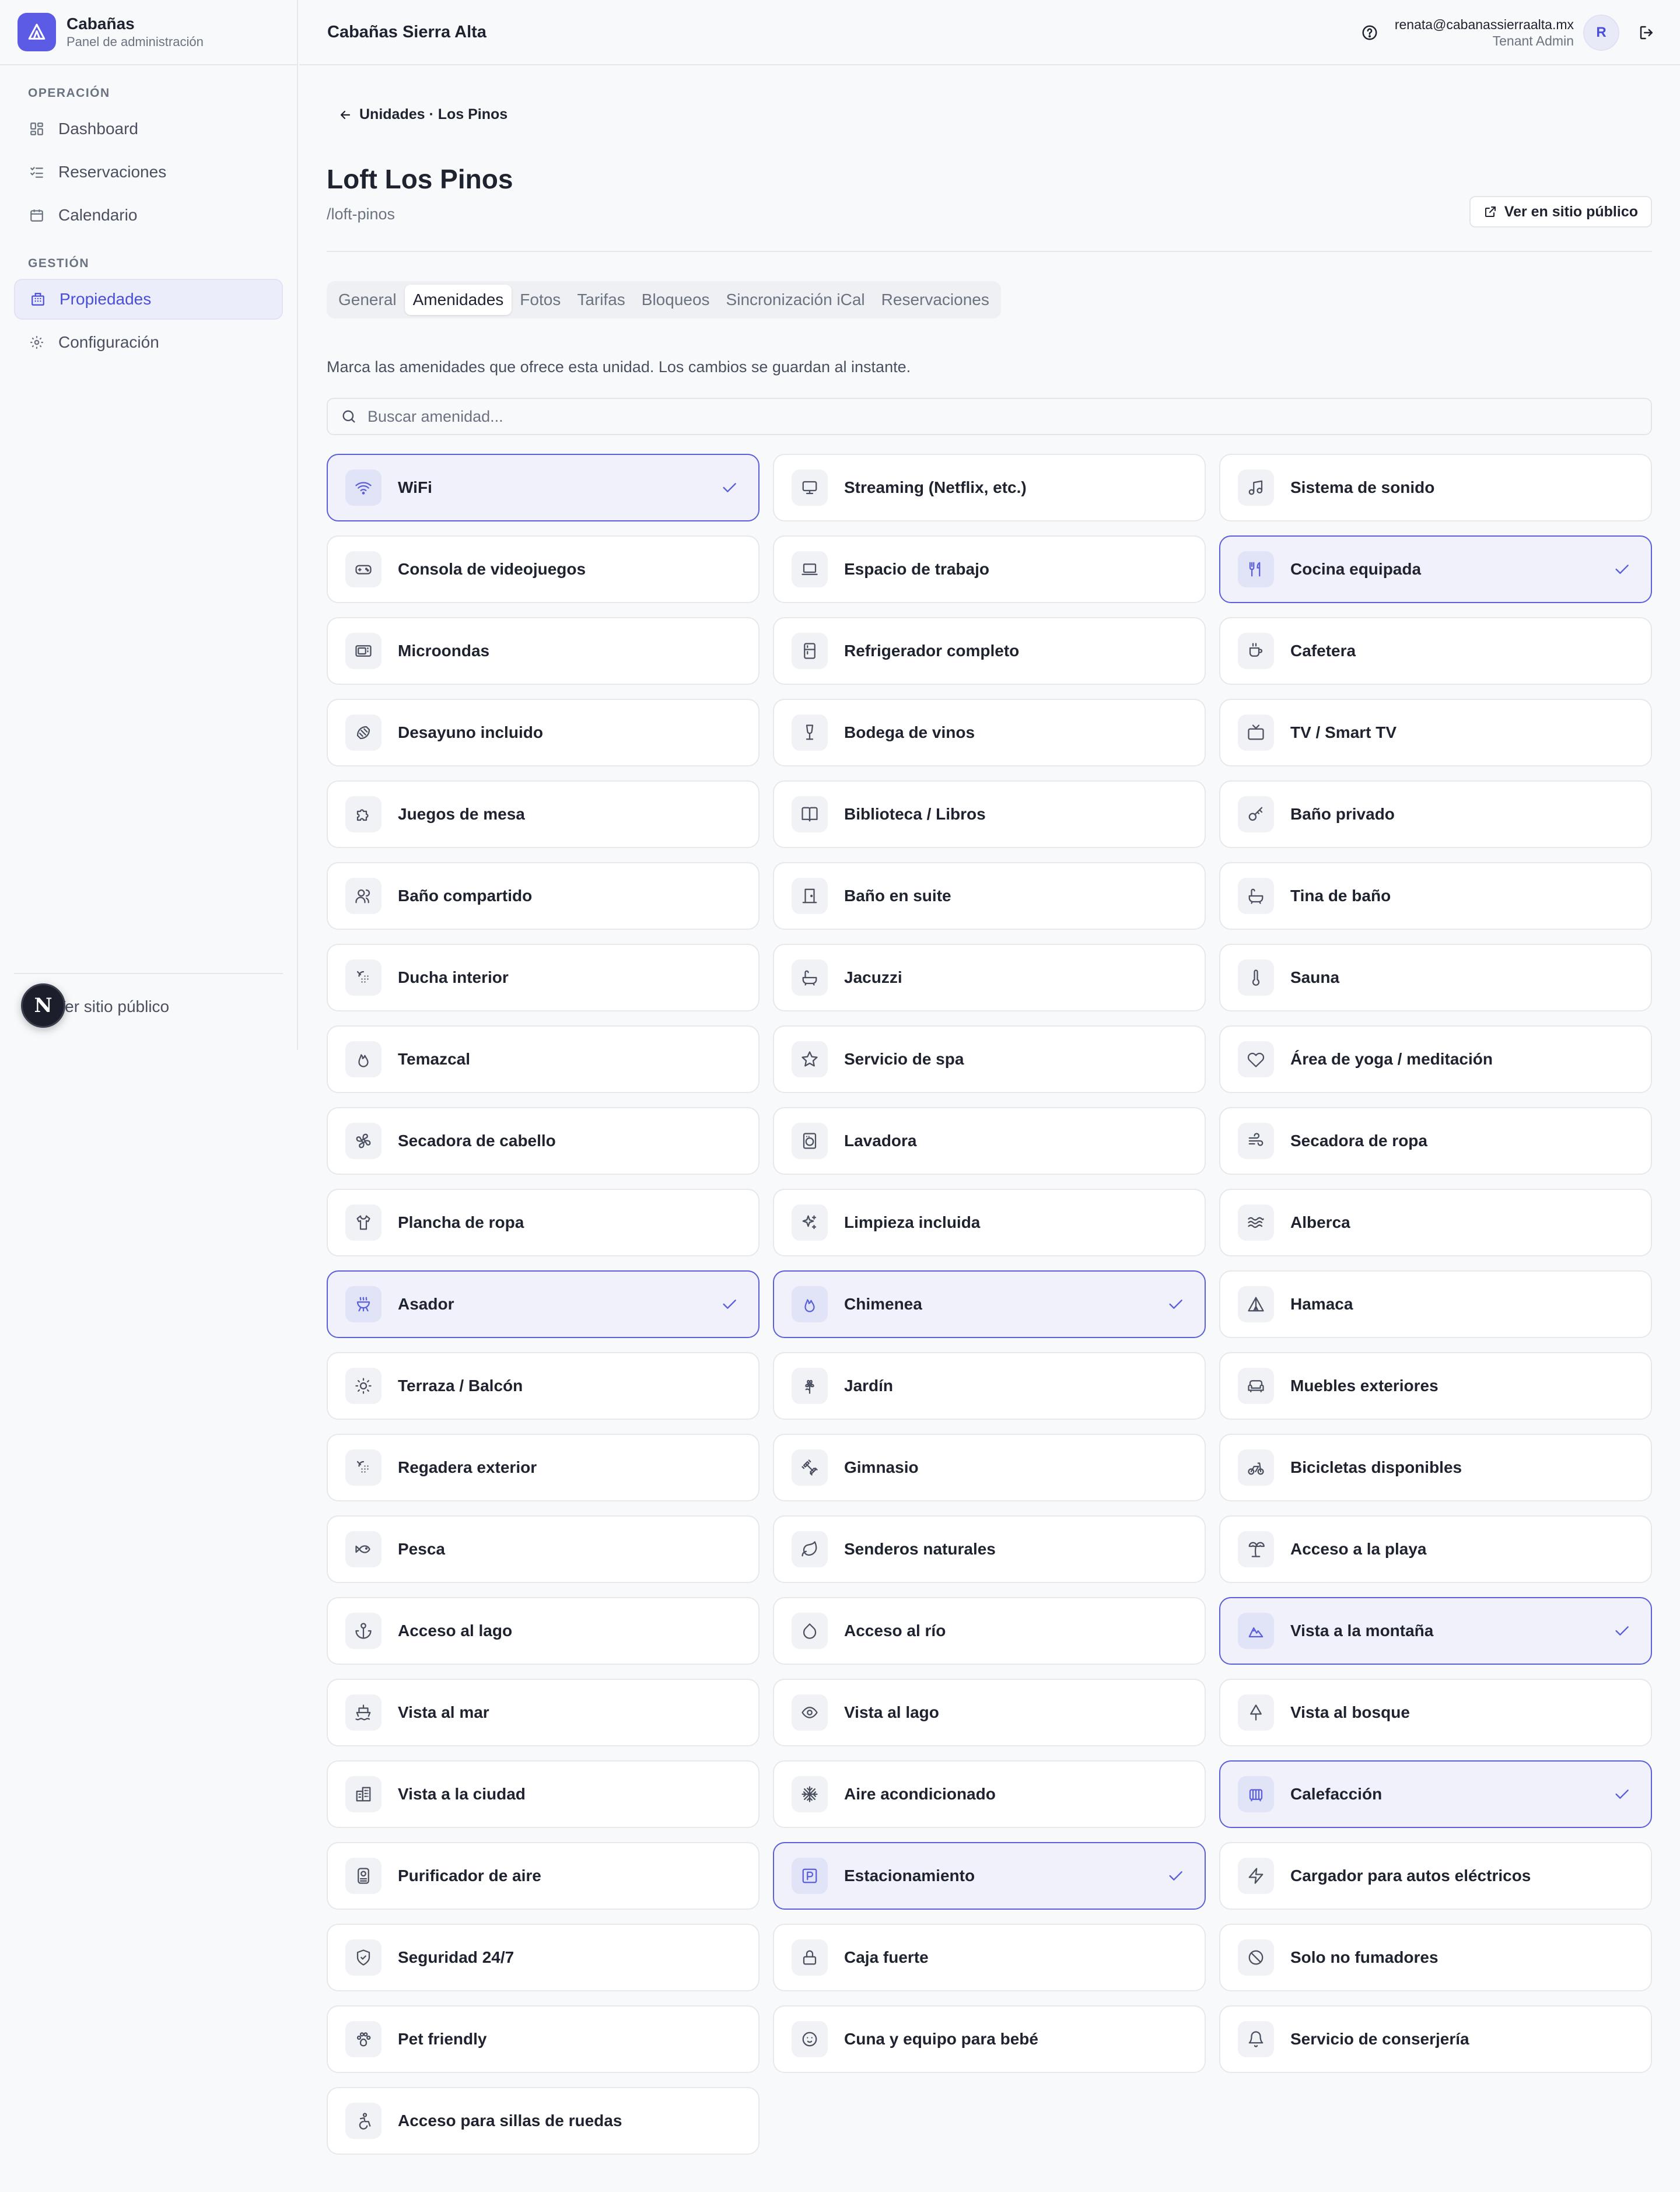  What do you see at coordinates (909, 732) in the screenshot?
I see `amenity-label: Bodega de vinos` at bounding box center [909, 732].